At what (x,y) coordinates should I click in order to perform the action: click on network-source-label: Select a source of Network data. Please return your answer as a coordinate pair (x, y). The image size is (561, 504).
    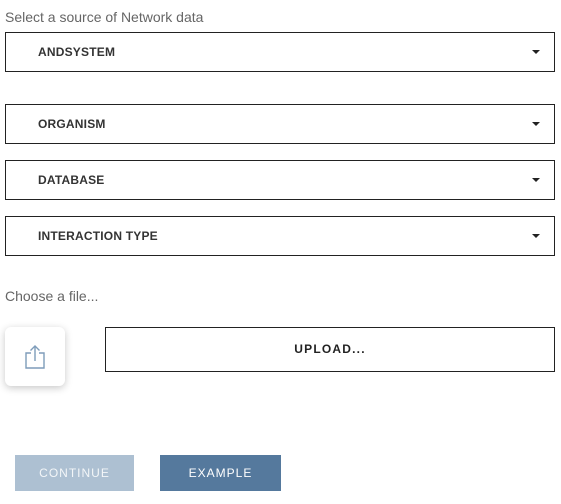
    Looking at the image, I should click on (104, 17).